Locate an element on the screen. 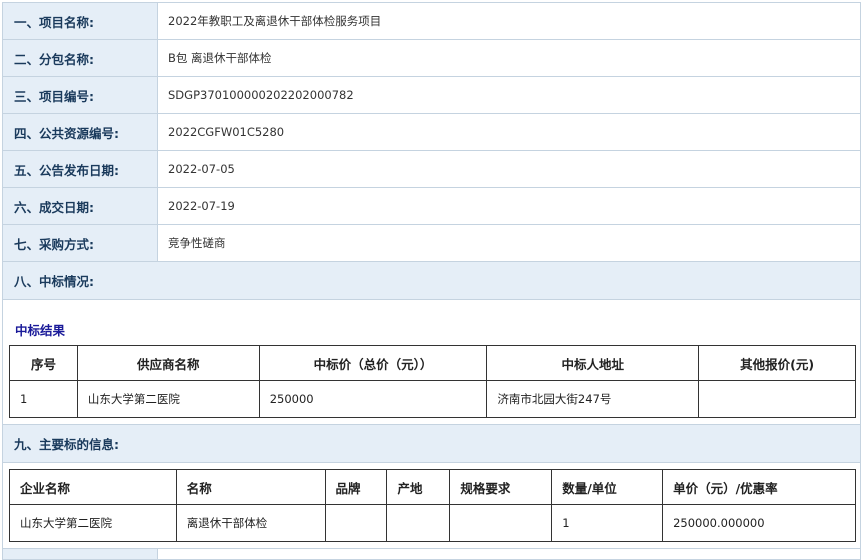 The height and width of the screenshot is (560, 864). column-header: 其他报价(元) is located at coordinates (777, 363).